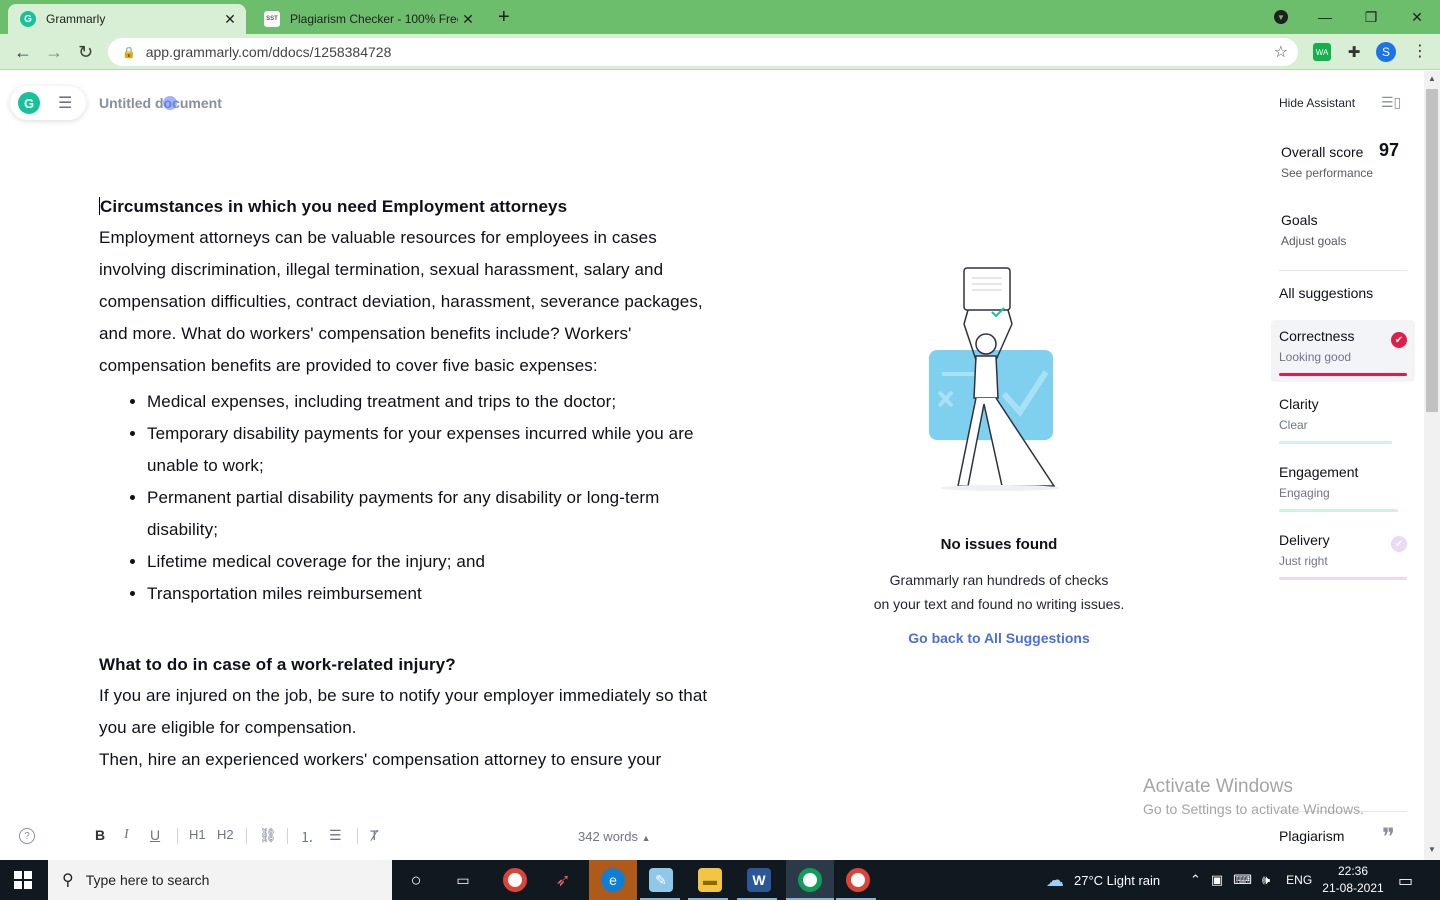  I want to click on browser-menu-icon: ⋮, so click(1420, 51).